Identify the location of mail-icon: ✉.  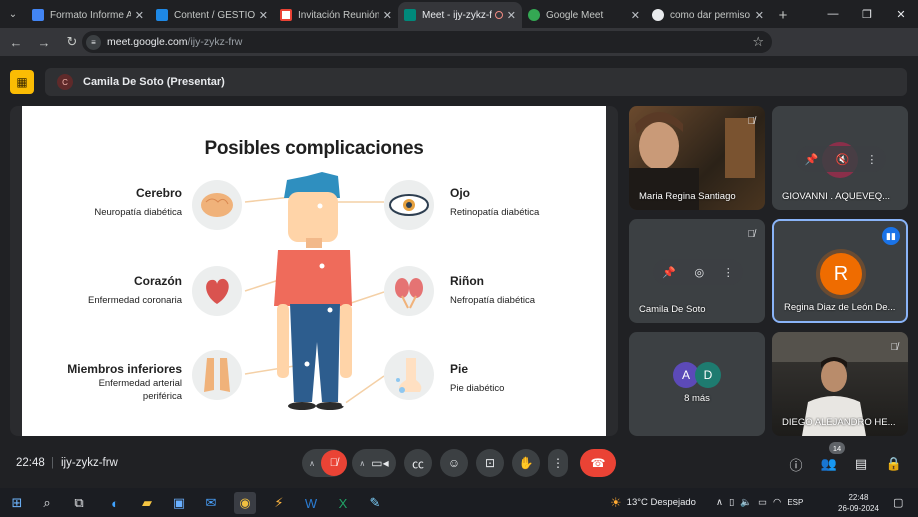
(211, 503).